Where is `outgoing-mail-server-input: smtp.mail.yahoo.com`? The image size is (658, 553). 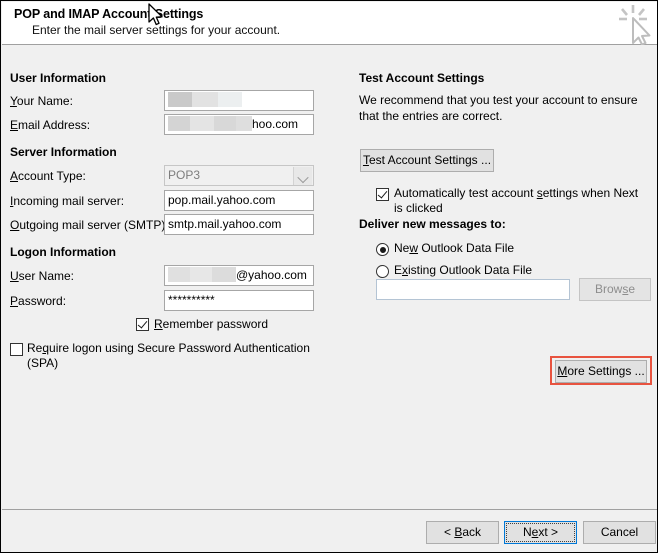 outgoing-mail-server-input: smtp.mail.yahoo.com is located at coordinates (239, 224).